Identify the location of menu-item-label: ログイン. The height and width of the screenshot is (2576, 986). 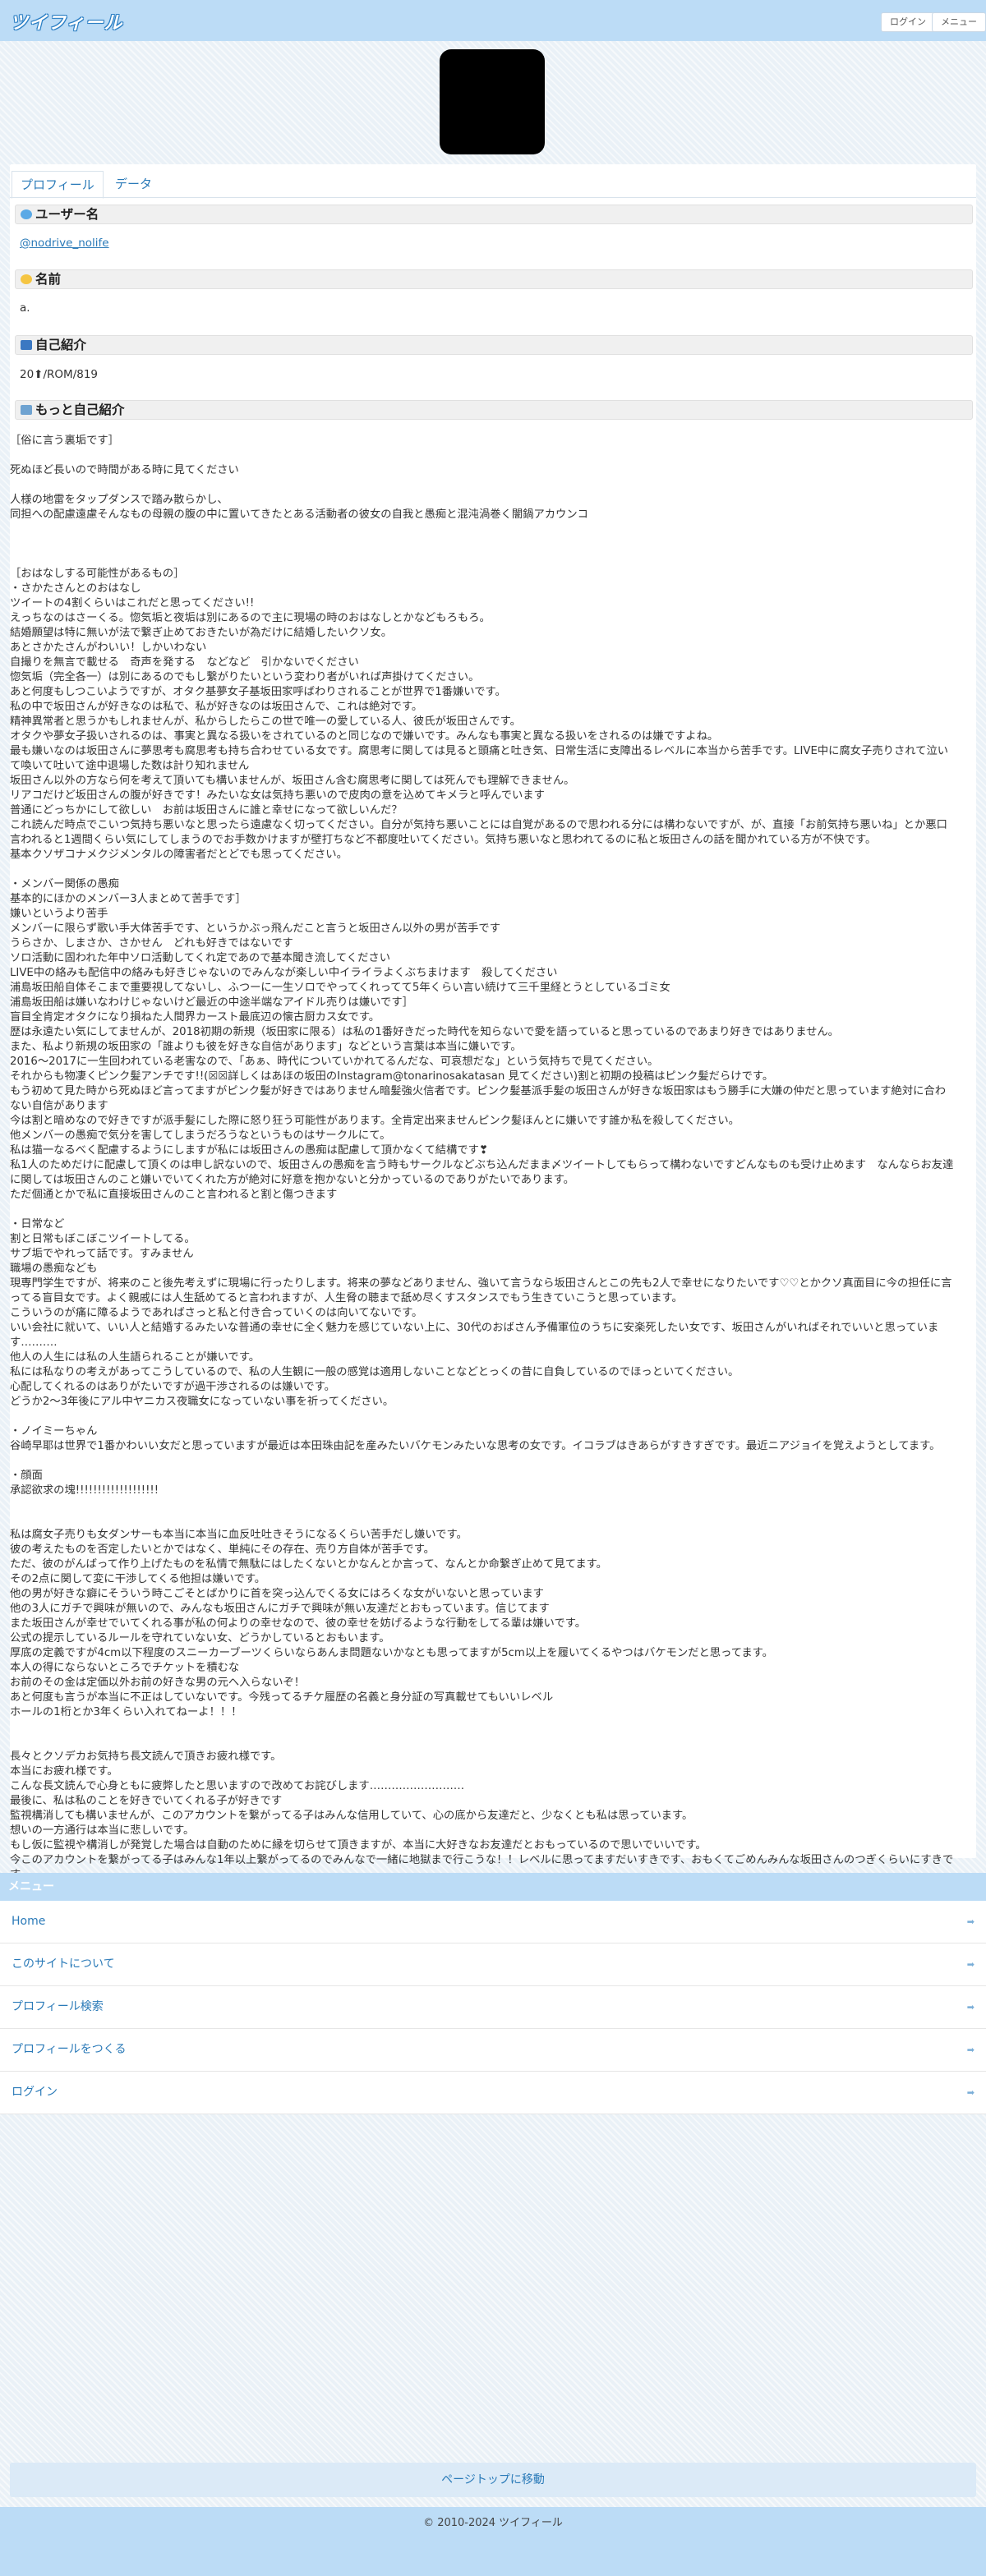
(35, 2093).